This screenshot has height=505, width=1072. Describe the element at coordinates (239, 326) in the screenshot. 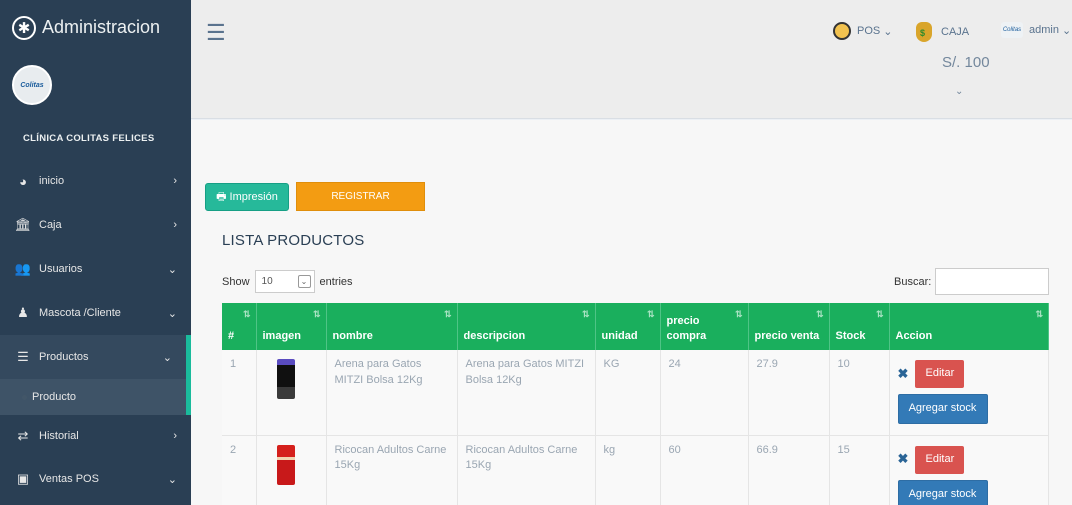

I see `col-header-number: ⇅ #` at that location.